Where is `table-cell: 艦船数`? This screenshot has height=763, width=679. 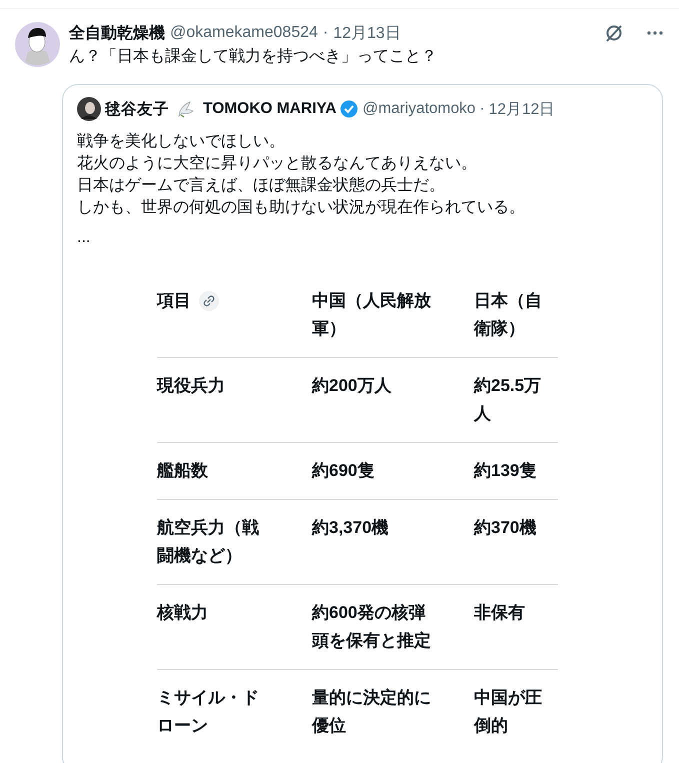
table-cell: 艦船数 is located at coordinates (182, 470).